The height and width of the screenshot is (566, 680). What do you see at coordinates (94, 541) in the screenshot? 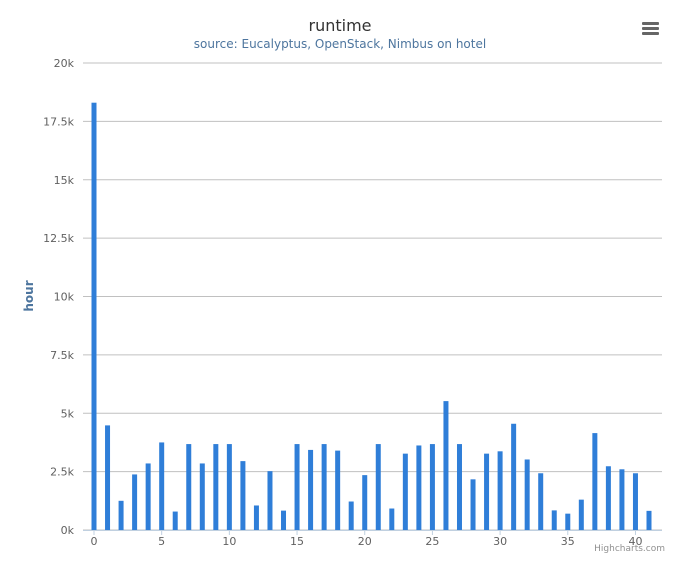
I see `x-tick-label: 0` at bounding box center [94, 541].